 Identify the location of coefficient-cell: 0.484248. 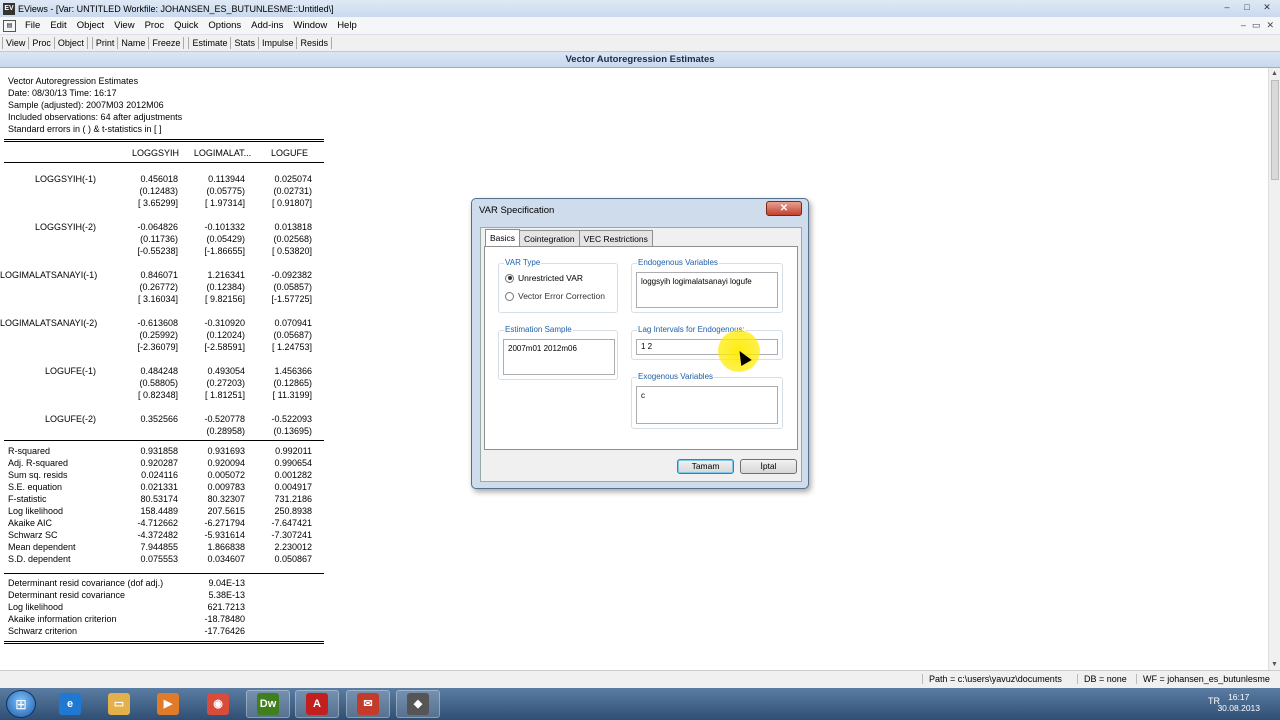
(159, 371).